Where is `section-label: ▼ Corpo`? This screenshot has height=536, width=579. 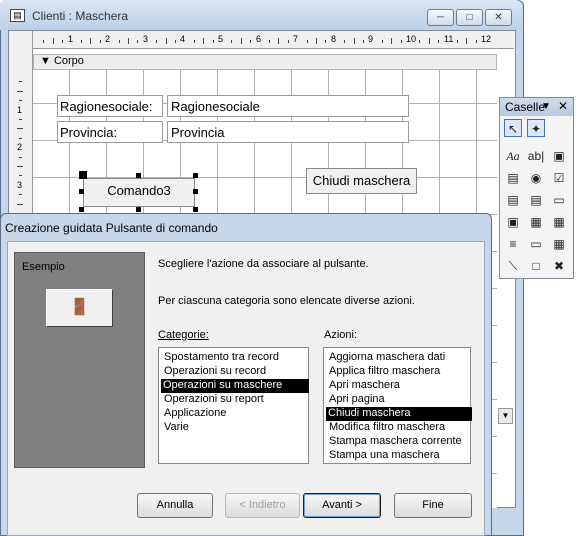 section-label: ▼ Corpo is located at coordinates (62, 61).